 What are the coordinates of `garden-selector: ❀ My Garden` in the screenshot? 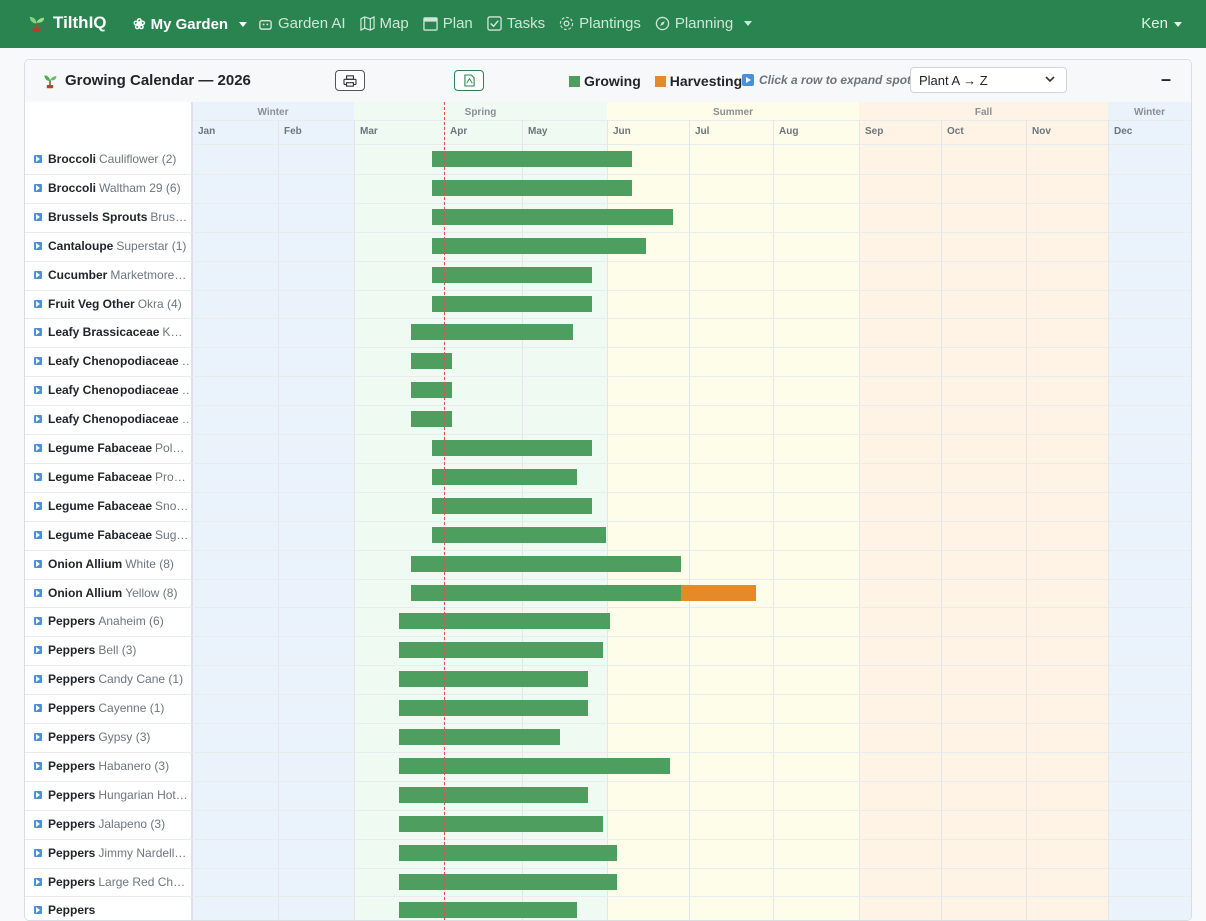 It's located at (190, 24).